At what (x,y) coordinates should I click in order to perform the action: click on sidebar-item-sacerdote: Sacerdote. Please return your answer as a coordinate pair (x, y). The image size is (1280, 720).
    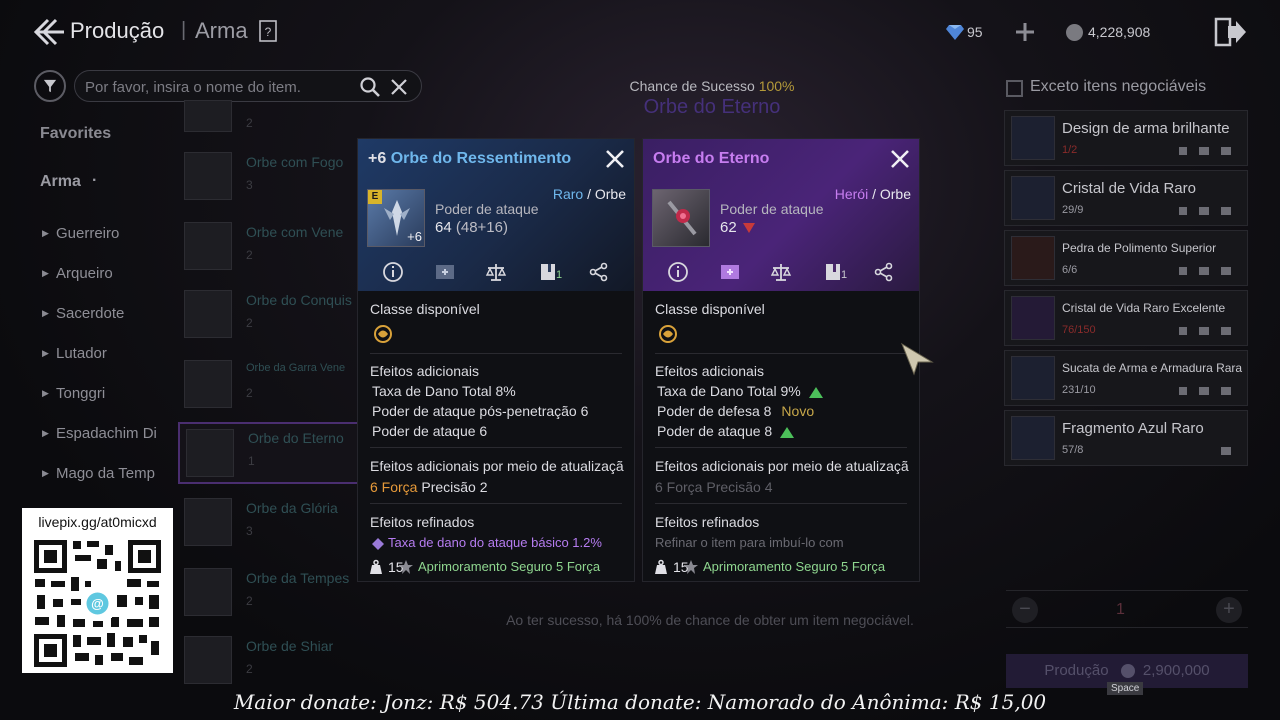
    Looking at the image, I should click on (90, 313).